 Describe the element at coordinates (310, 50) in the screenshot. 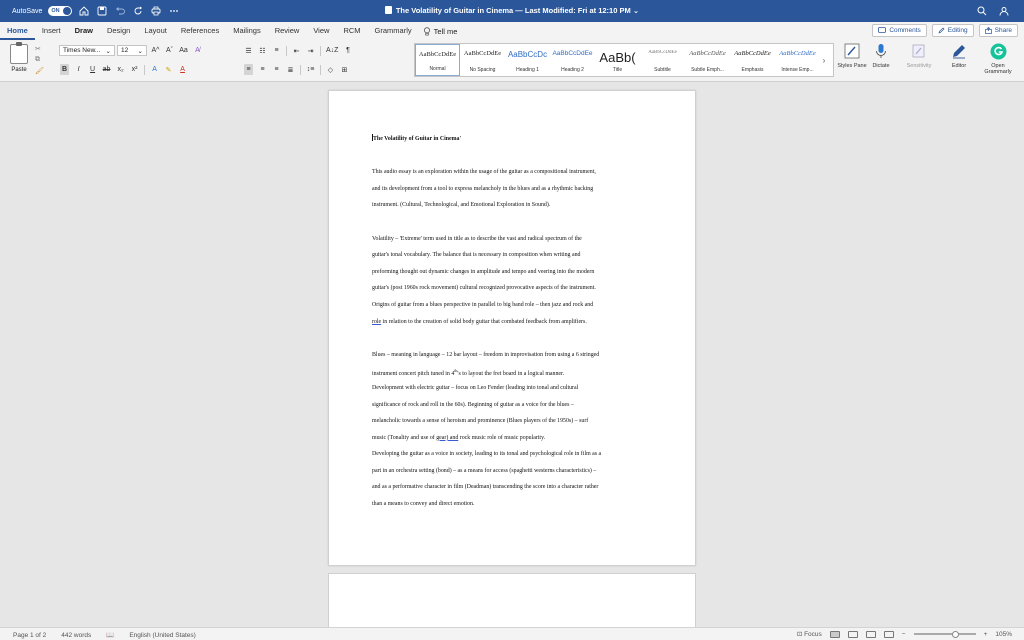

I see `increase-indent-icon: ⇥` at that location.